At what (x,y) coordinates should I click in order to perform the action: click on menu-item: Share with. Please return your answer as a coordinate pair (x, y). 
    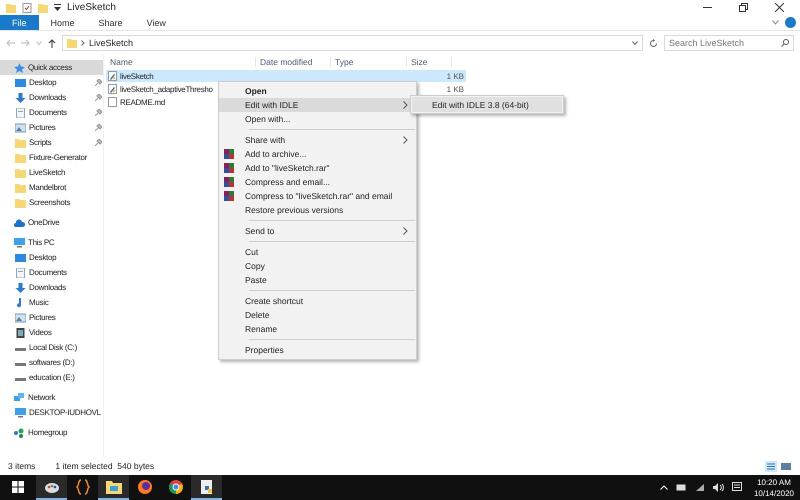
    Looking at the image, I should click on (317, 140).